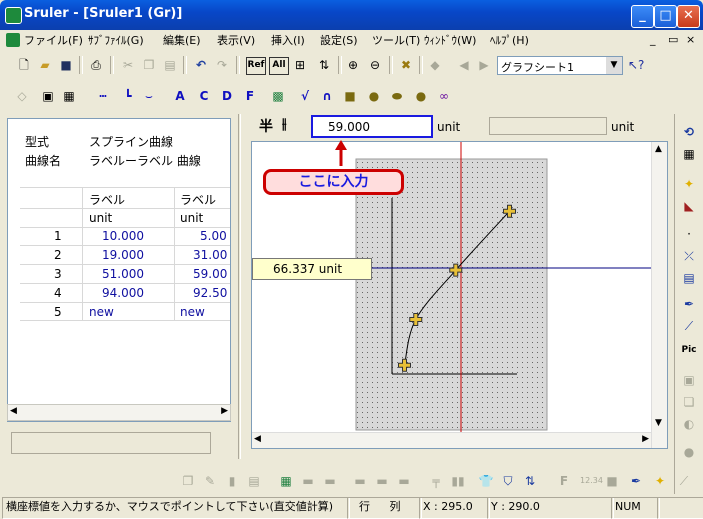 This screenshot has width=703, height=519. Describe the element at coordinates (458, 481) in the screenshot. I see `dots-icon: ▮▮` at that location.